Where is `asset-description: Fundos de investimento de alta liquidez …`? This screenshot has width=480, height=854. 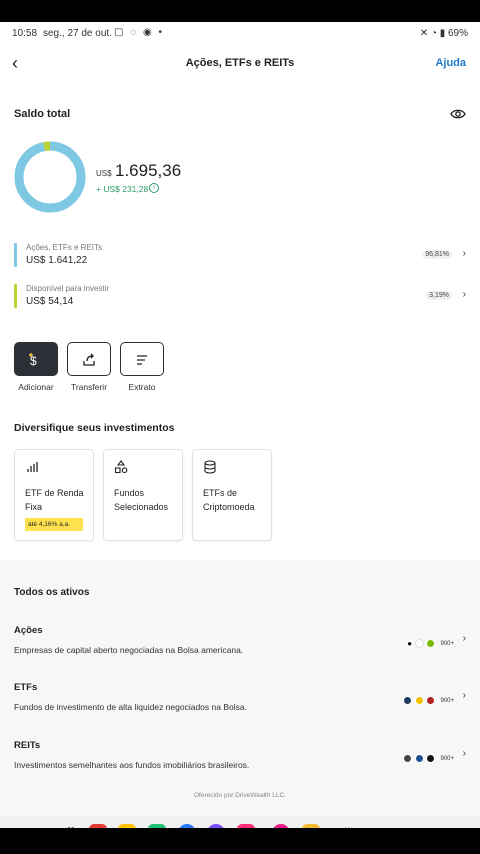 asset-description: Fundos de investimento de alta liquidez … is located at coordinates (130, 707).